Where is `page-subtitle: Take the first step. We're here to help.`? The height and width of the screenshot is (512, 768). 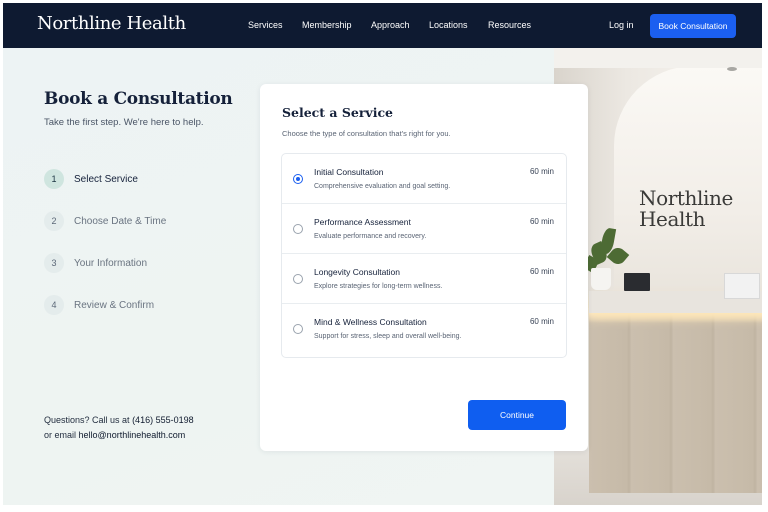 page-subtitle: Take the first step. We're here to help. is located at coordinates (124, 122).